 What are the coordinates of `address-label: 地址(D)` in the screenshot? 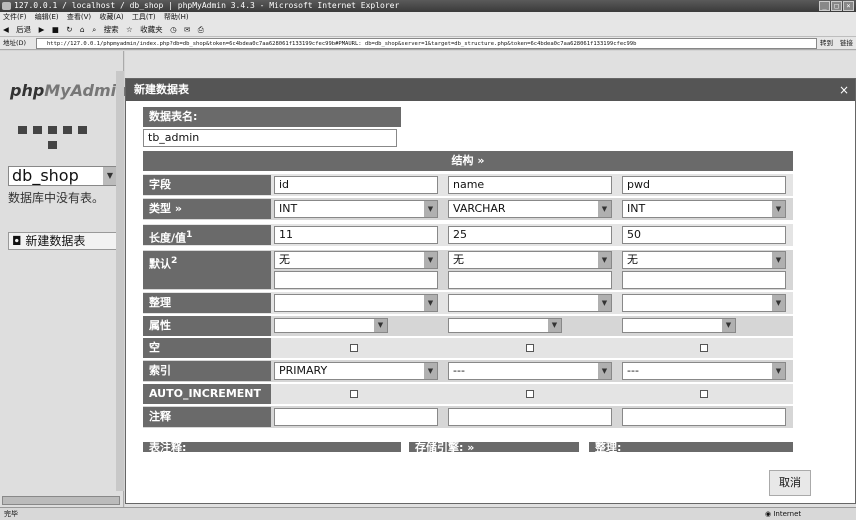 It's located at (15, 43).